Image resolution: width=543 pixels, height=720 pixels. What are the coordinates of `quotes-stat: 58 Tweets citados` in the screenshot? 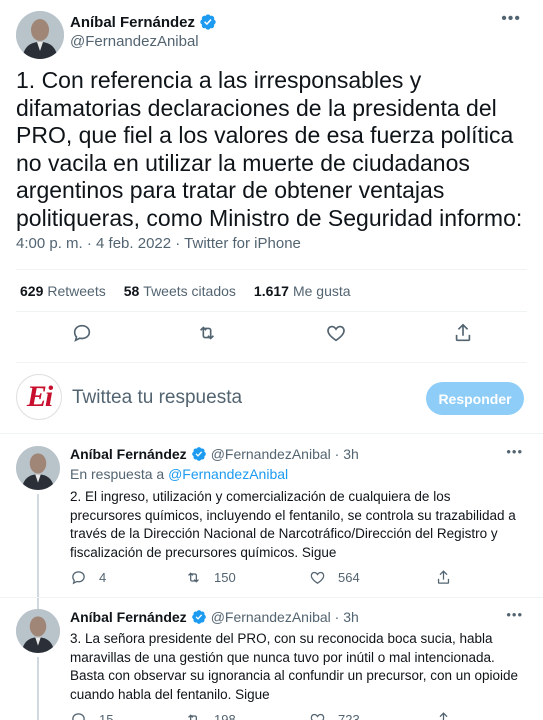 It's located at (180, 291).